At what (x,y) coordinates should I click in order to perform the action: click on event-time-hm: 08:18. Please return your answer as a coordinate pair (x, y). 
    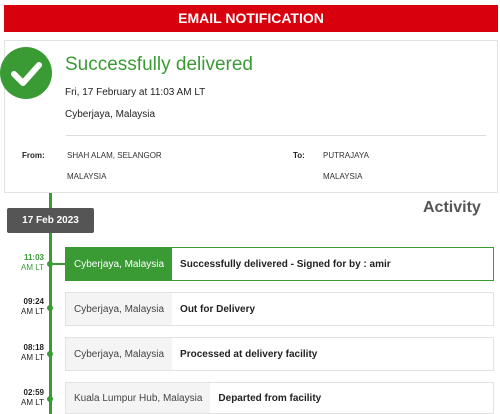
    Looking at the image, I should click on (33, 347).